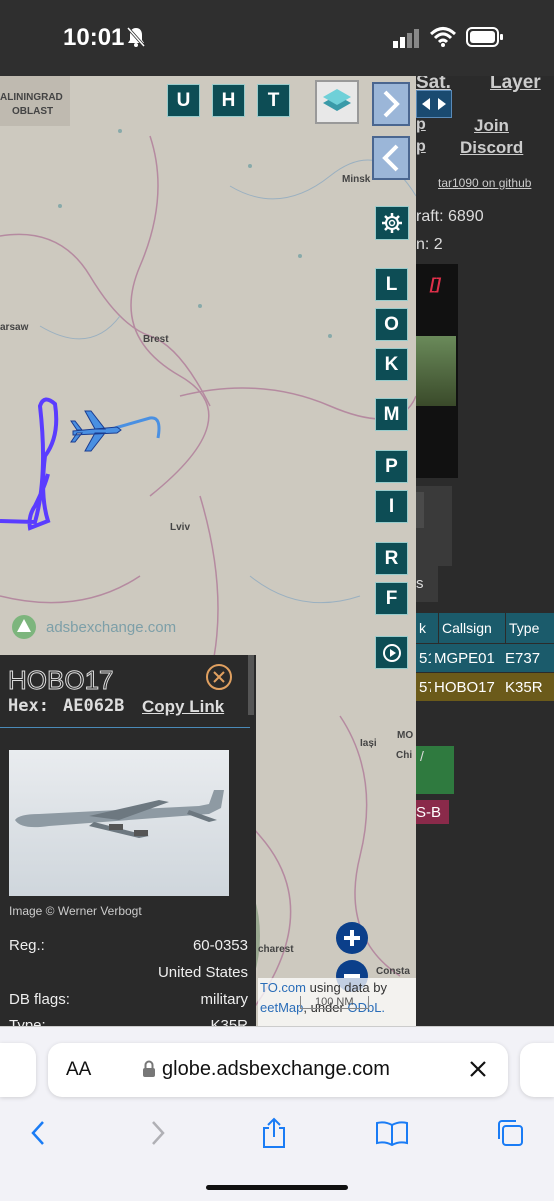 The width and height of the screenshot is (554, 1201). I want to click on table-header-k: k, so click(427, 628).